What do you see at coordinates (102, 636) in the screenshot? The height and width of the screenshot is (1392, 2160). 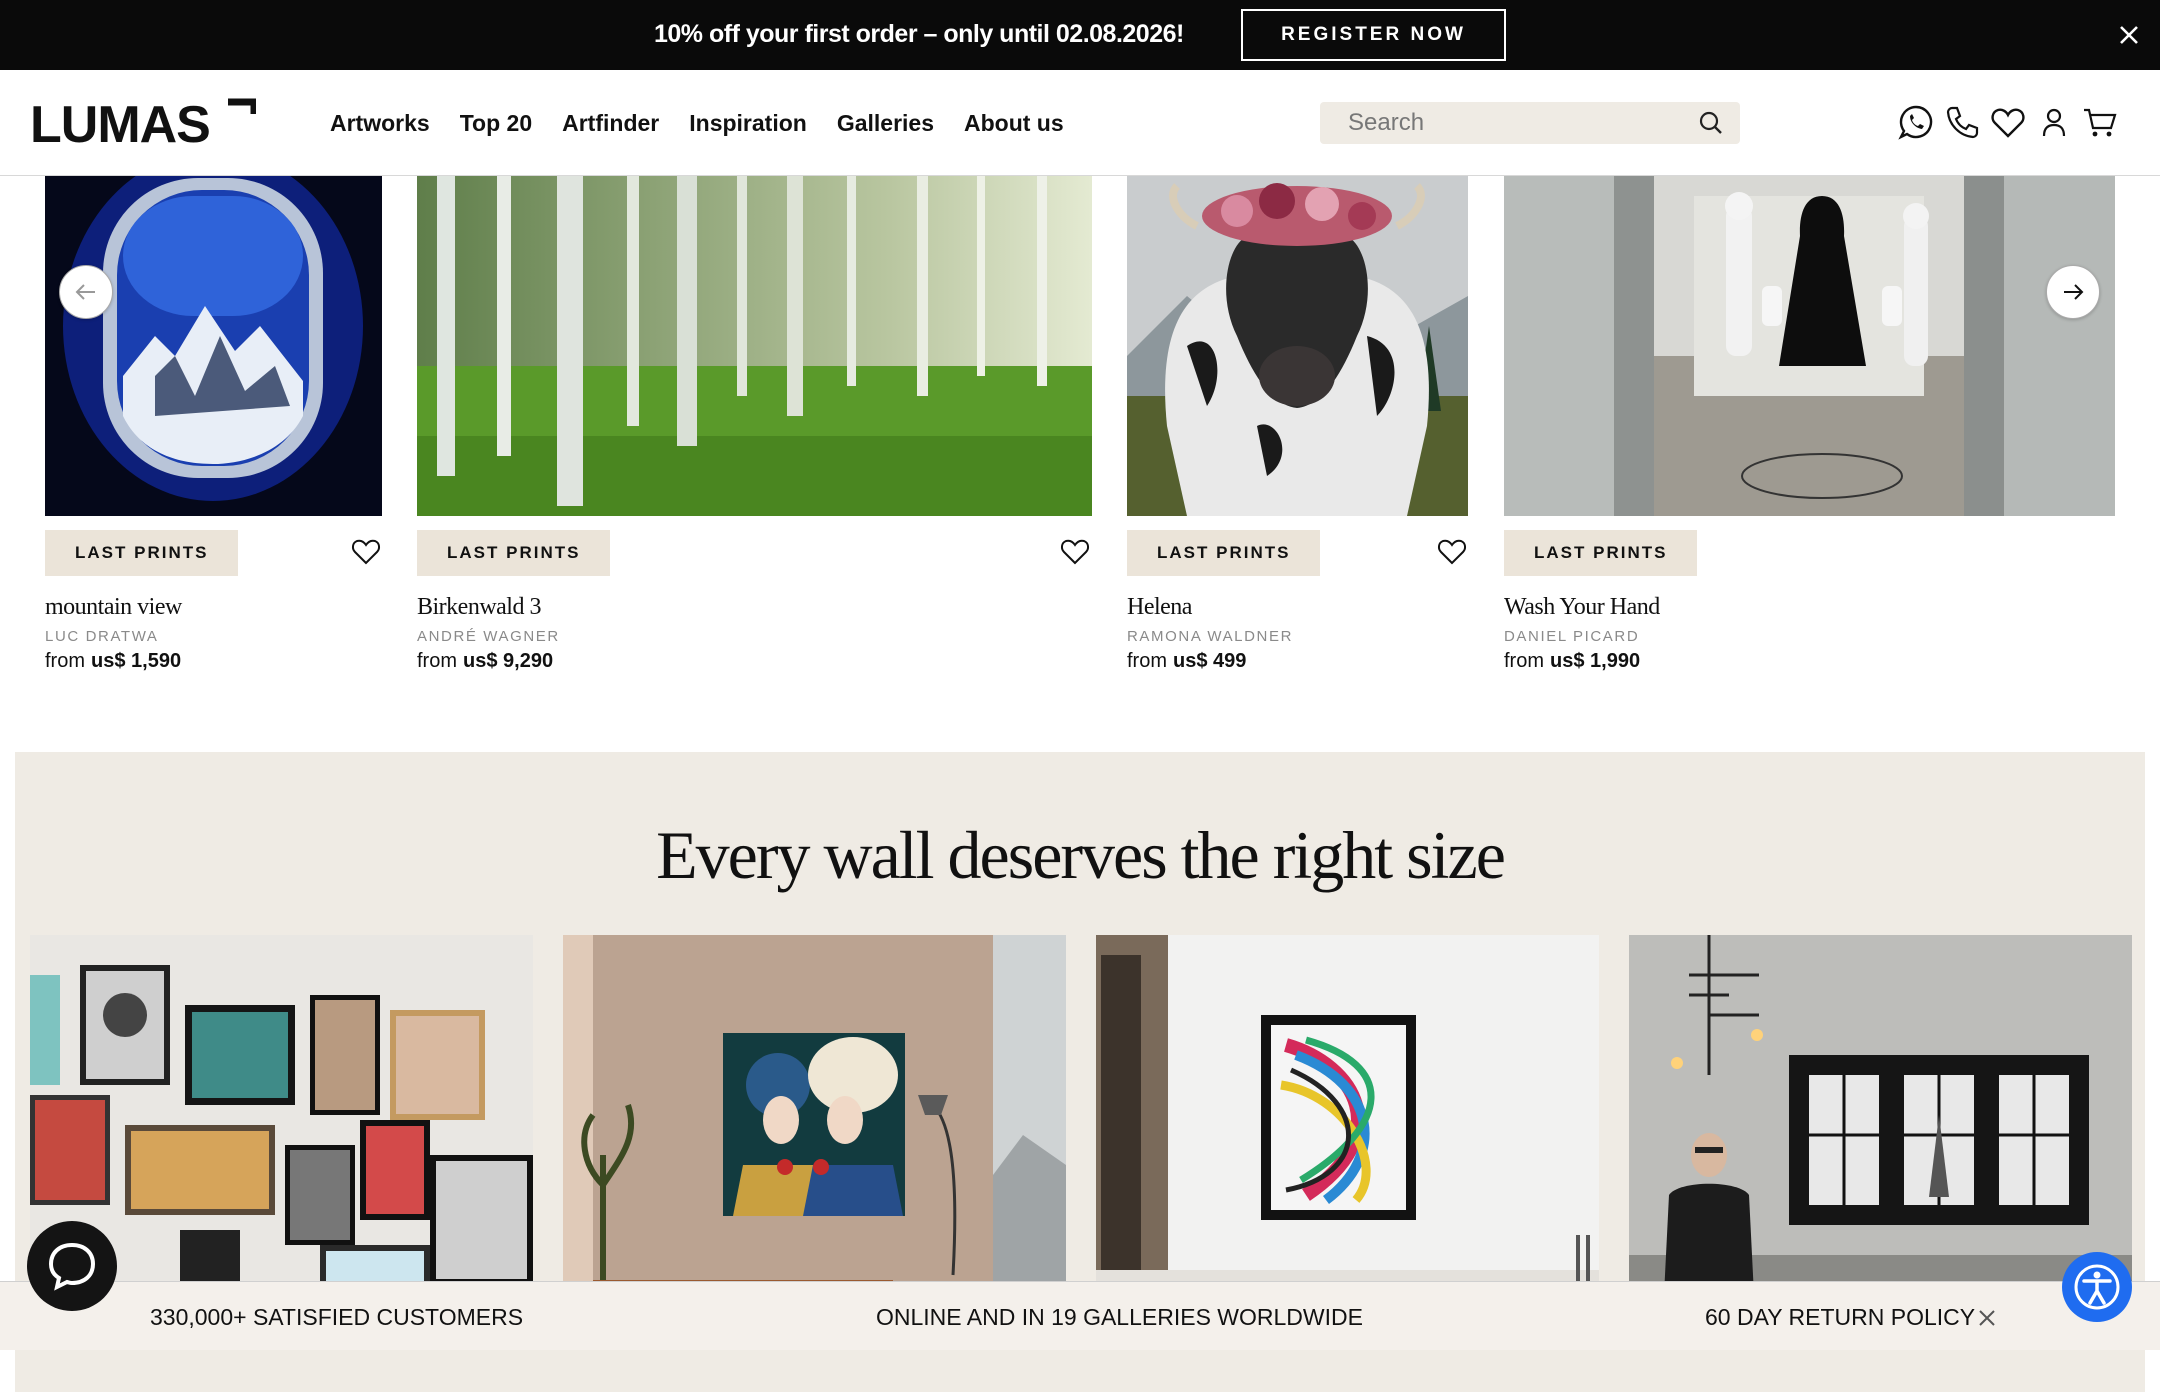 I see `artist-name: LUC DRATWA` at bounding box center [102, 636].